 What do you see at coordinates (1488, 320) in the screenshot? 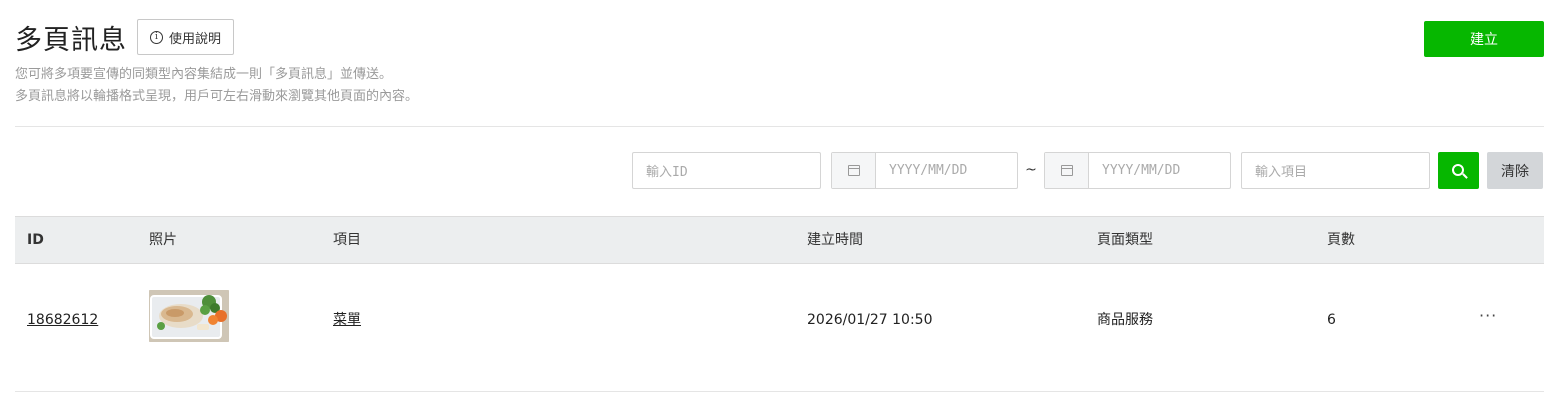
I see `more-options-icon: ···` at bounding box center [1488, 320].